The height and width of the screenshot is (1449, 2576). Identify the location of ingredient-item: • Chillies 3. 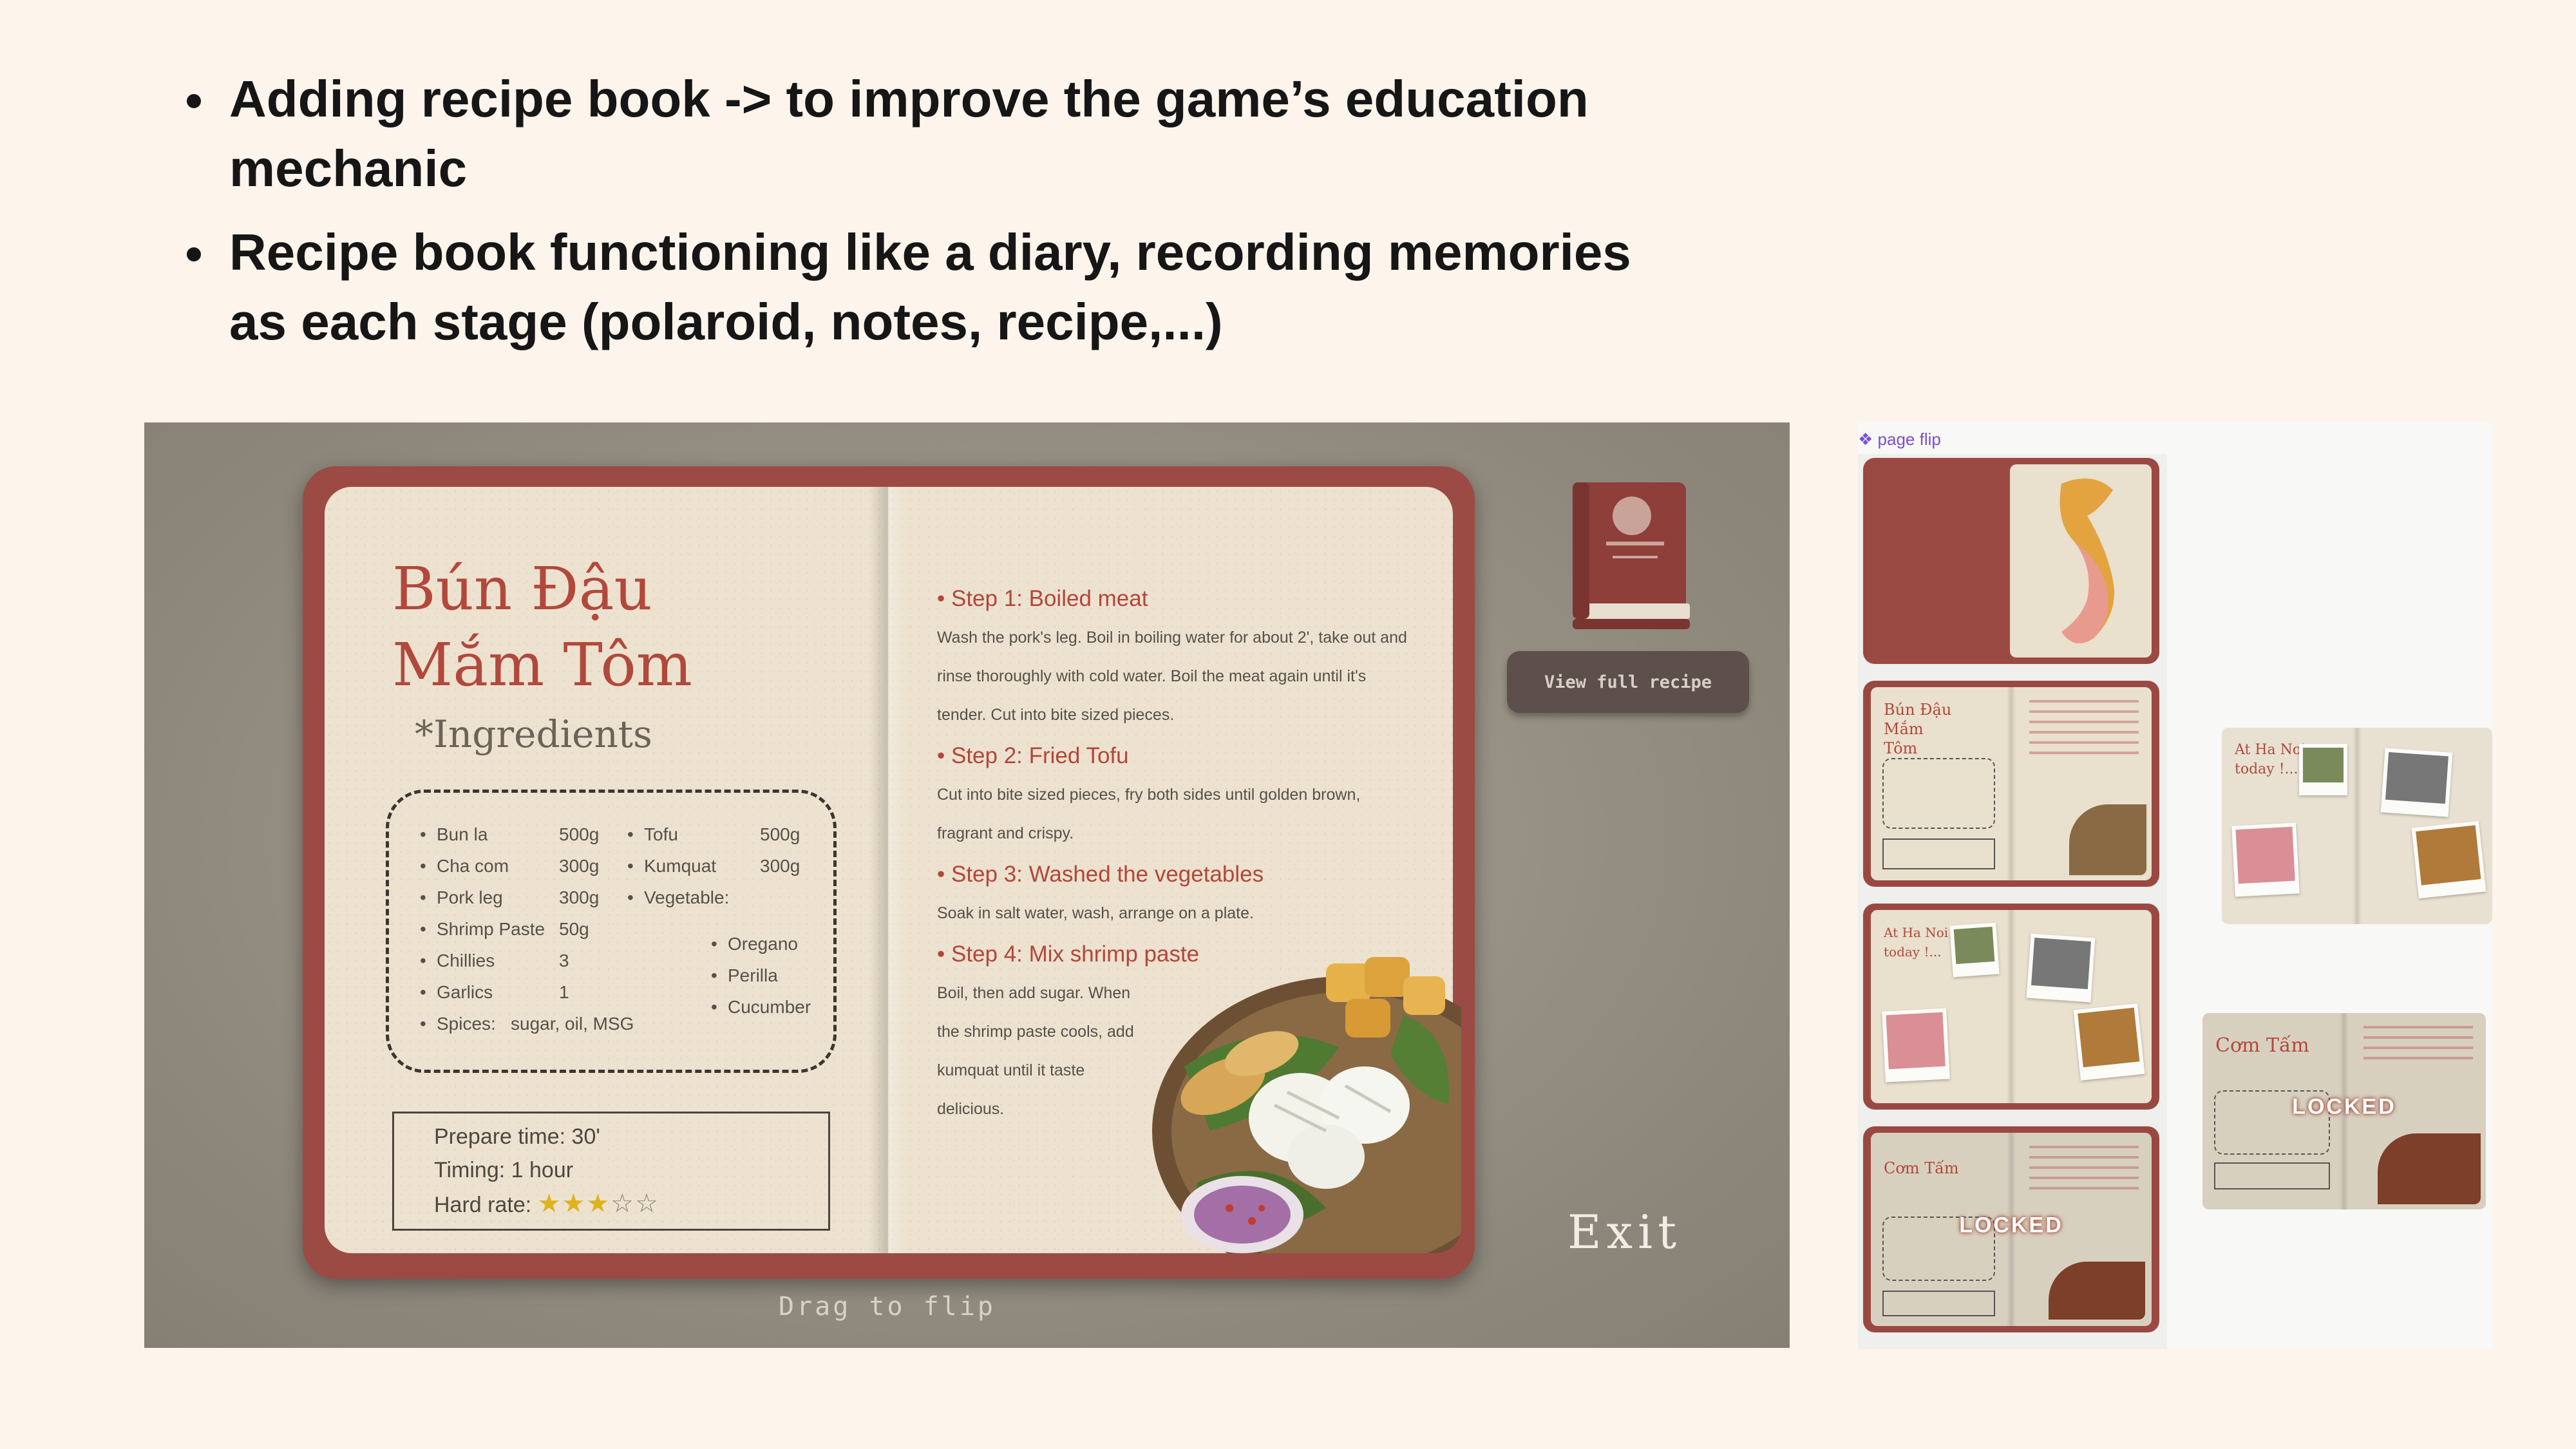
(495, 961).